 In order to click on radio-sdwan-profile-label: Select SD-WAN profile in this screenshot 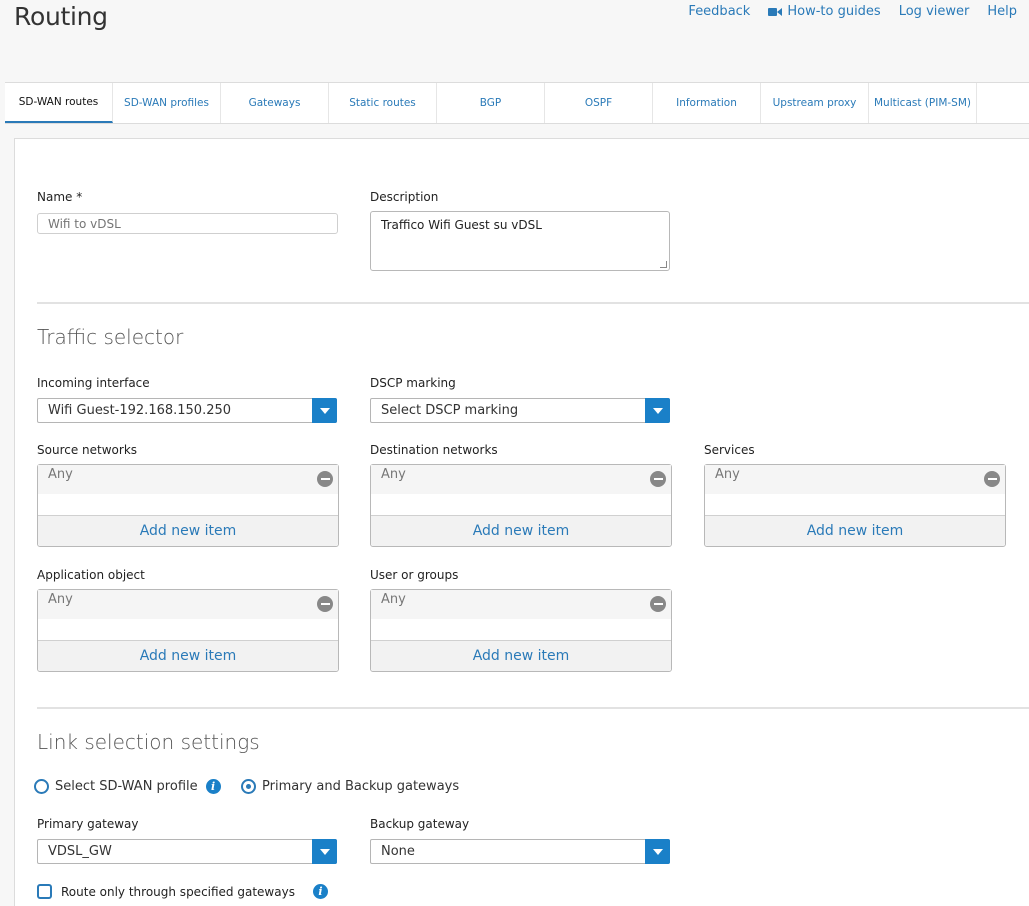, I will do `click(126, 786)`.